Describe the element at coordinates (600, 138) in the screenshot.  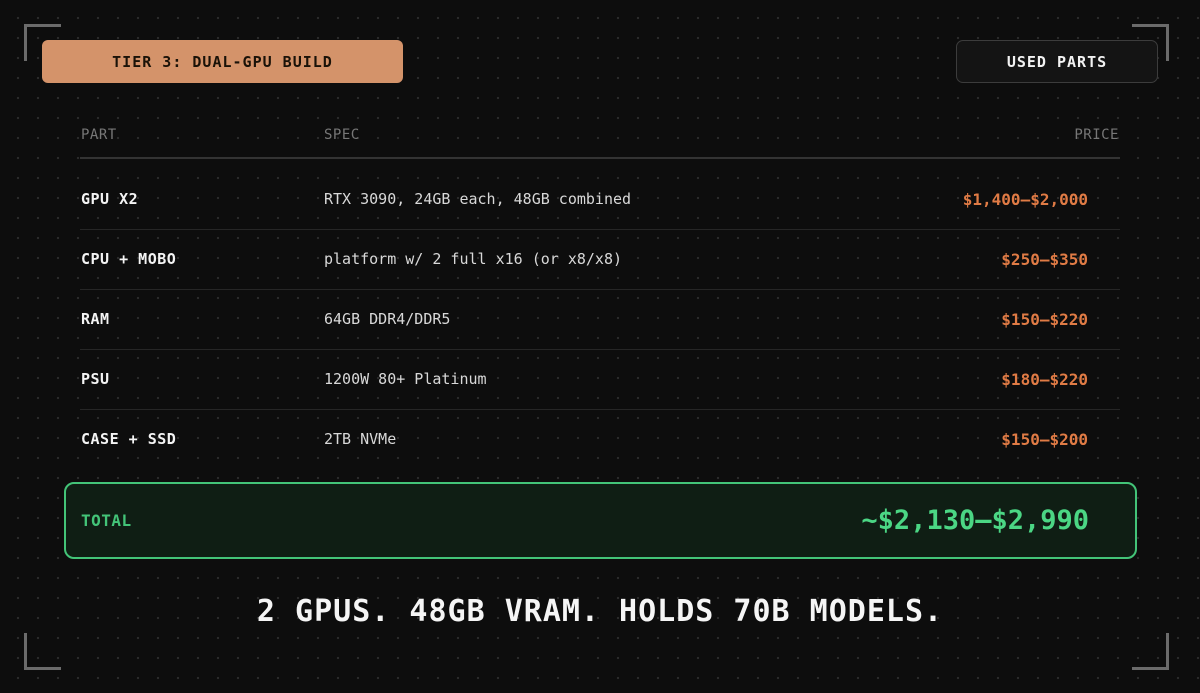
I see `table-header: PART SPEC PRICE` at that location.